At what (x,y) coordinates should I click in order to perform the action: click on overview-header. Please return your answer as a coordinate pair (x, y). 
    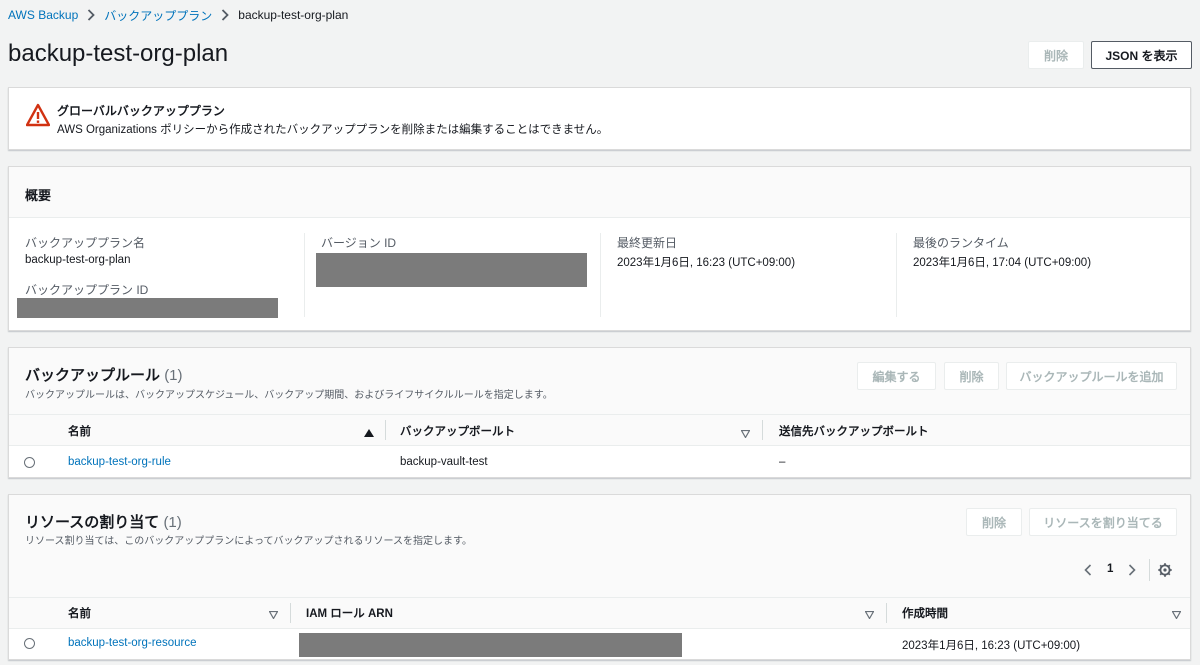
    Looking at the image, I should click on (599, 192).